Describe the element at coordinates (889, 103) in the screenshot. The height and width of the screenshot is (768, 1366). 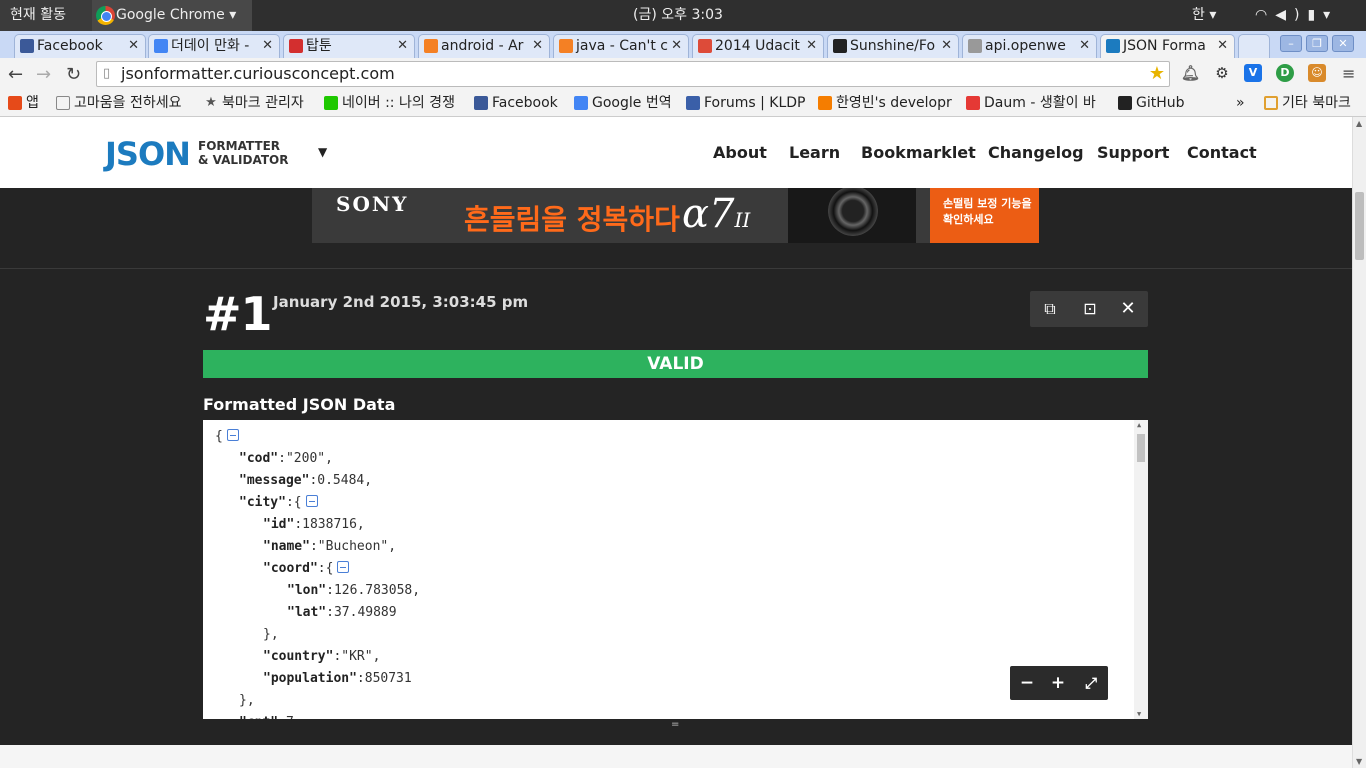
I see `bookmark-item: 한영빈's developr` at that location.